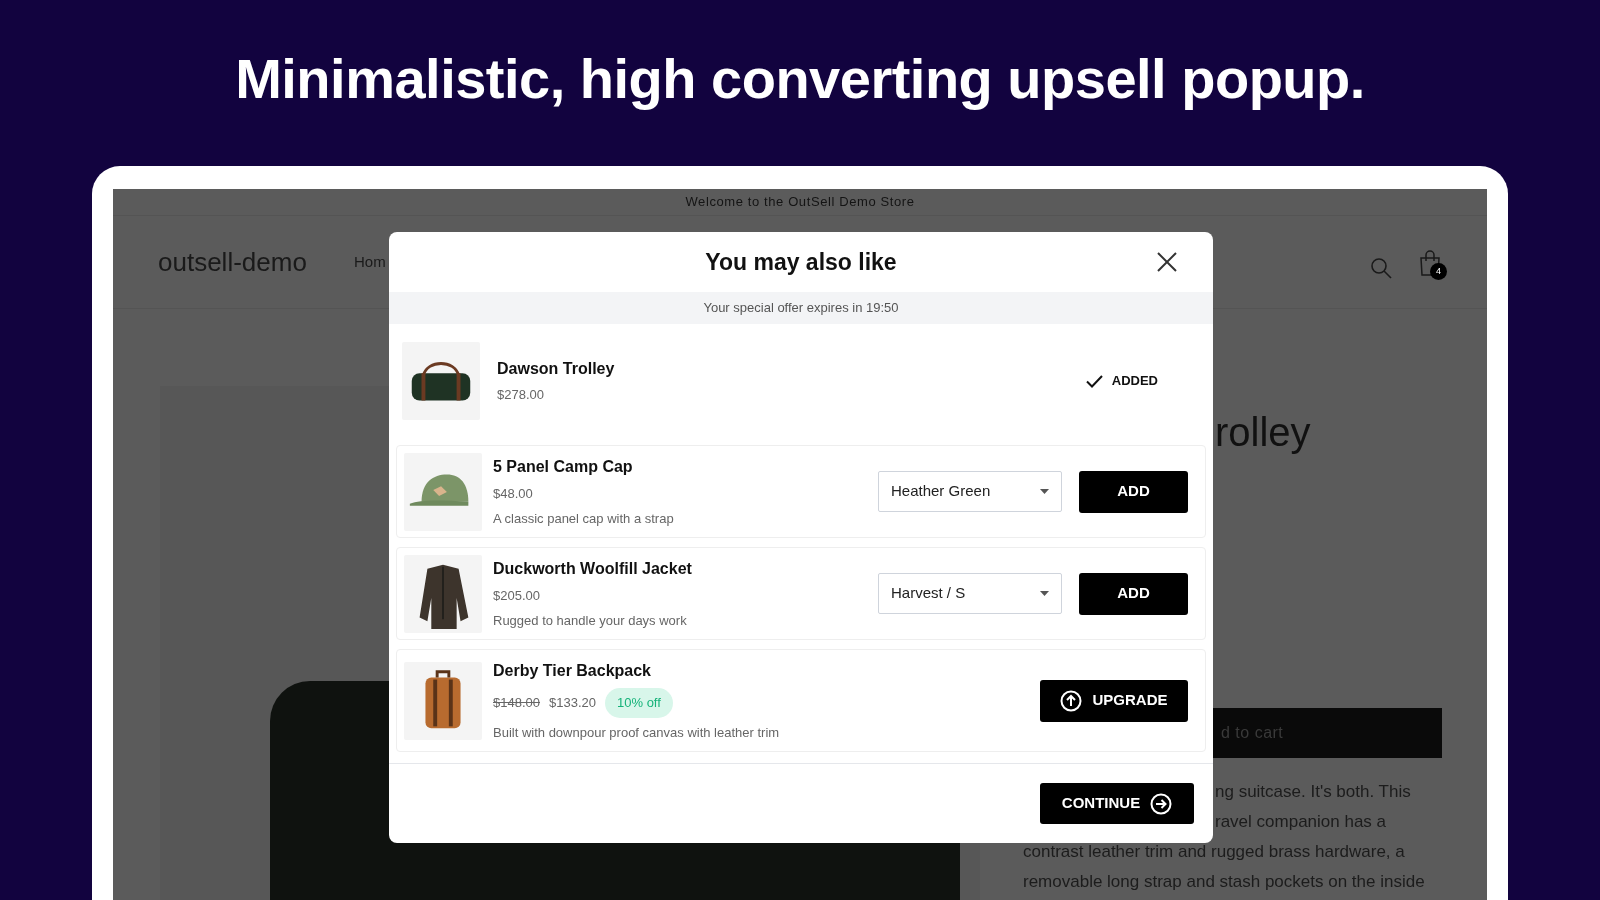  I want to click on popup-title: You may also like, so click(801, 262).